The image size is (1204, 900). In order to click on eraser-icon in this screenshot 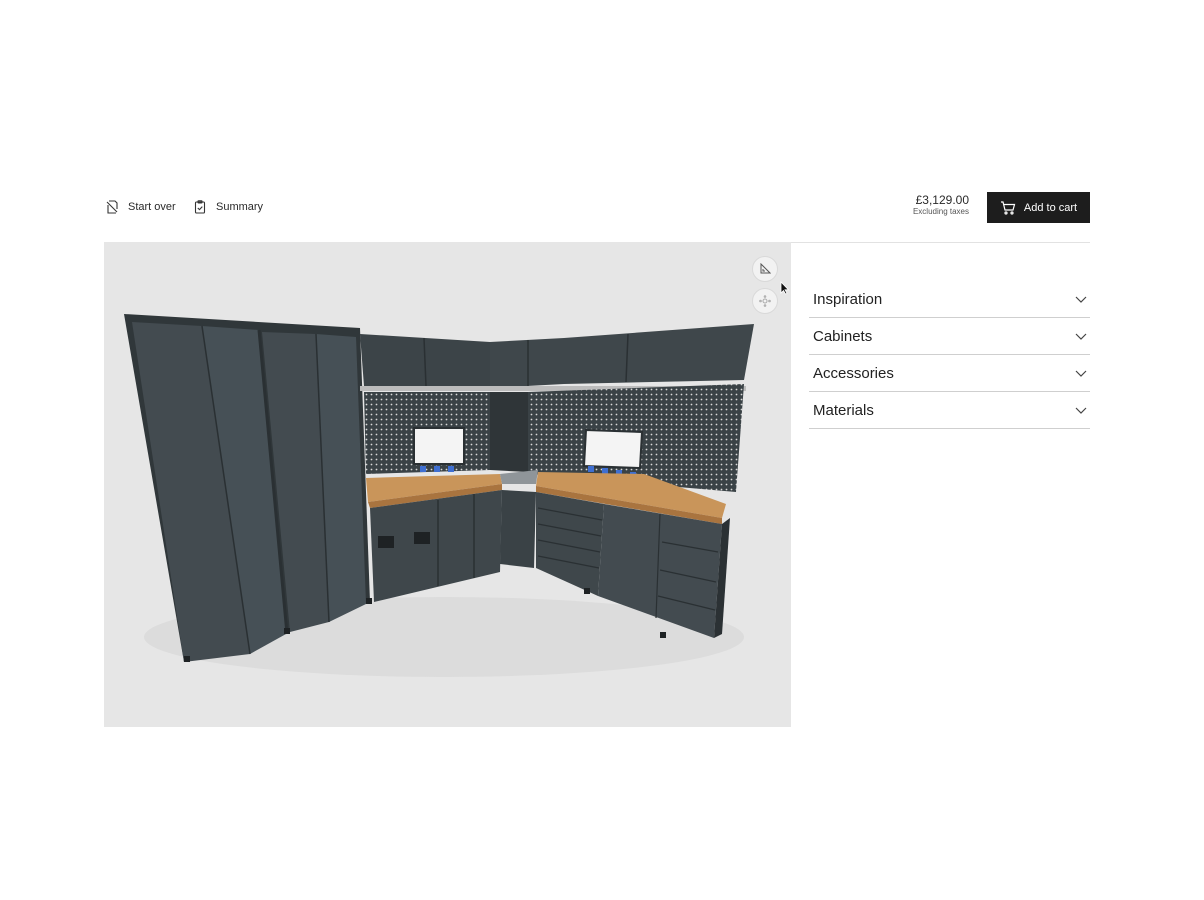, I will do `click(112, 207)`.